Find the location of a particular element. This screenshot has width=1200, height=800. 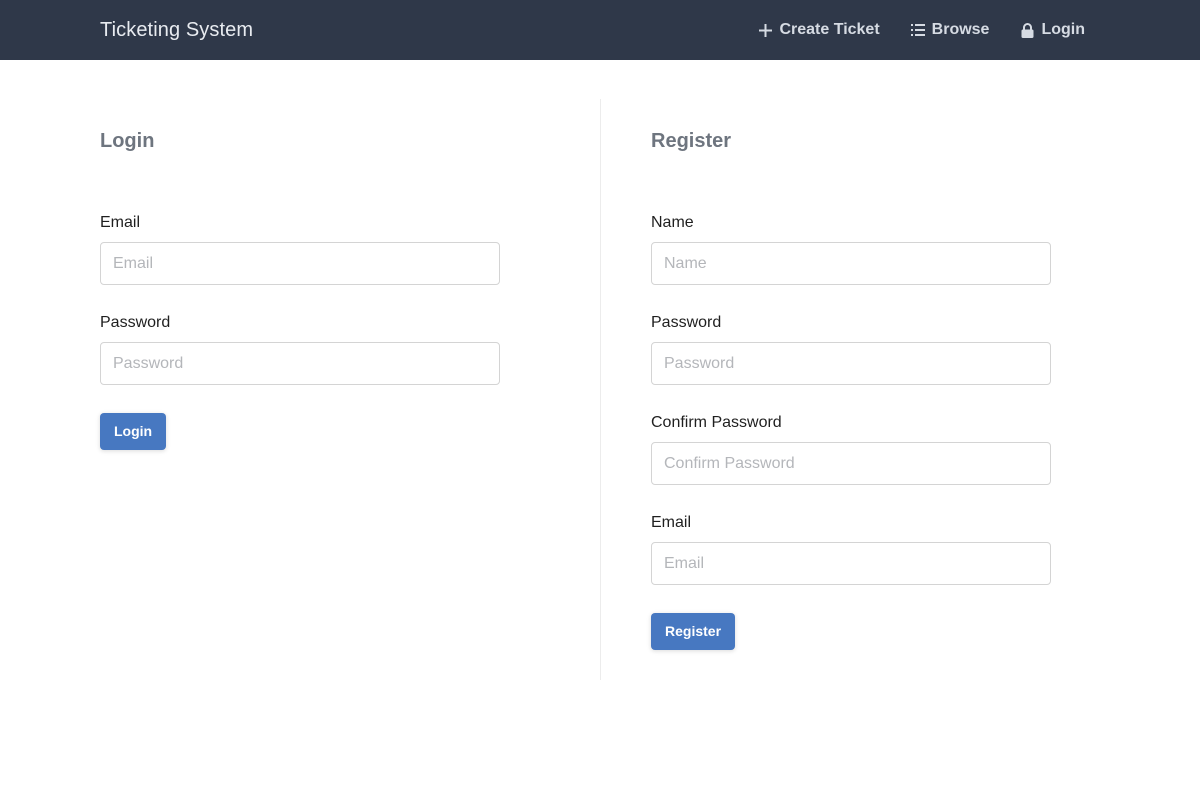

login-password-field: Password is located at coordinates (300, 349).